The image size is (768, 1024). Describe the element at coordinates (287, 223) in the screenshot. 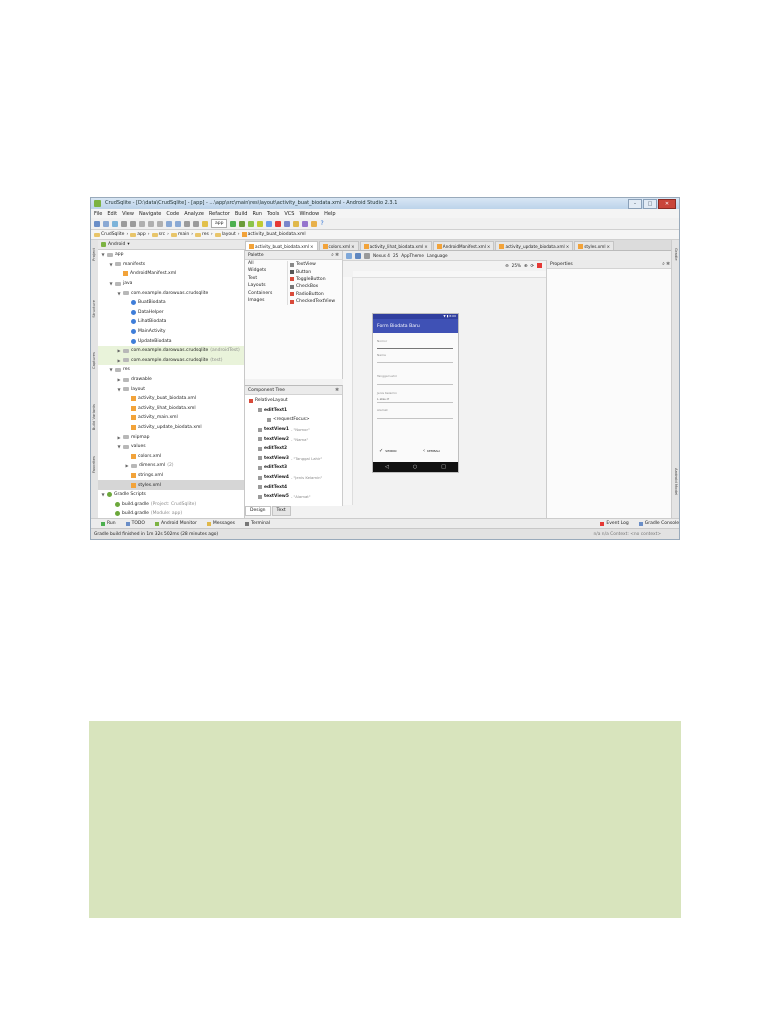

I see `avd-manager-icon` at that location.